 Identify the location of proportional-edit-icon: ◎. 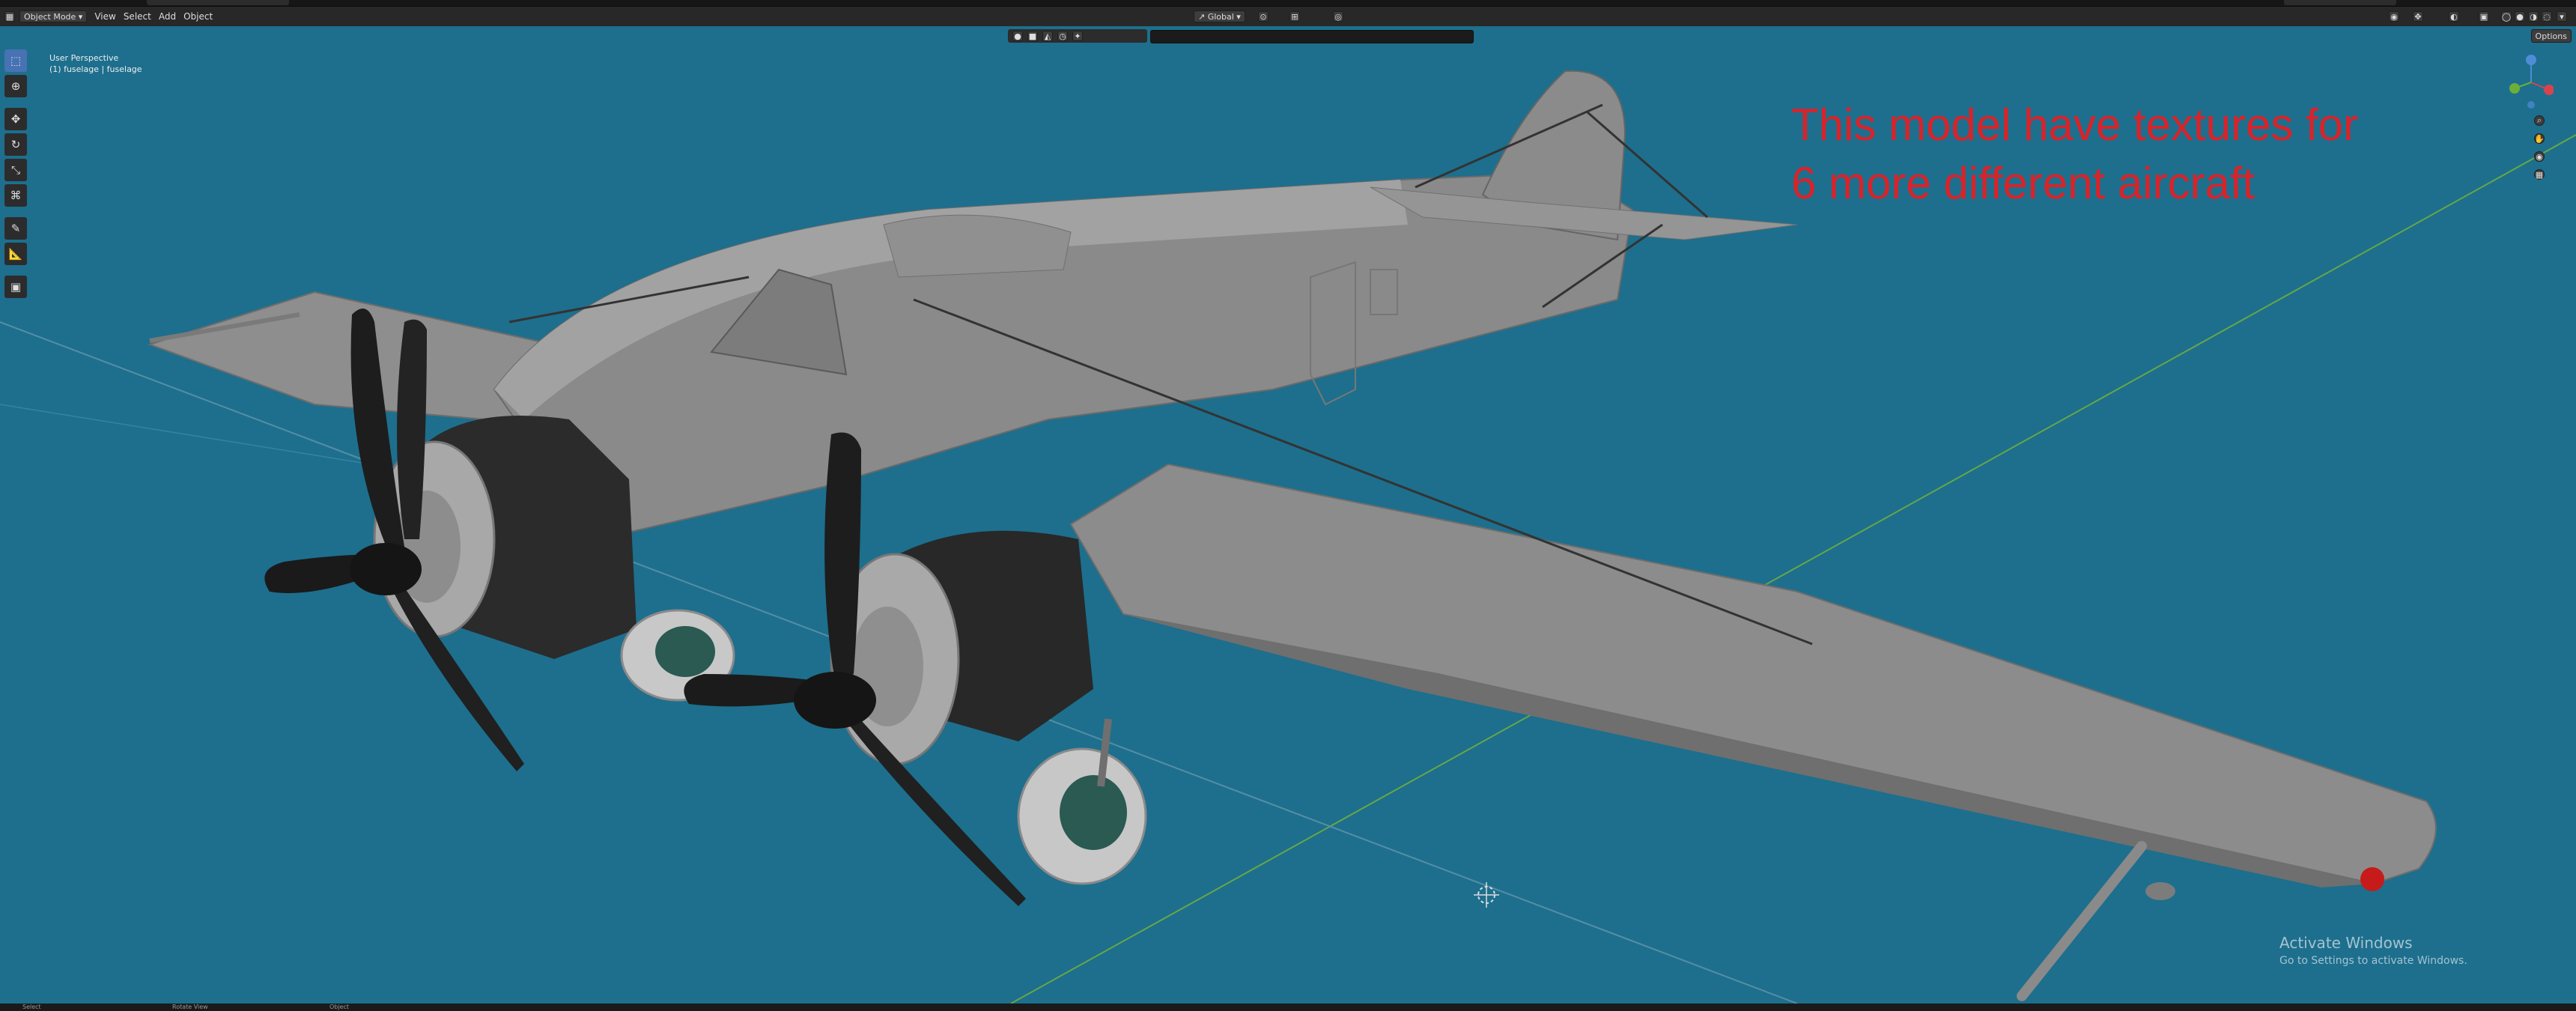
(1338, 16).